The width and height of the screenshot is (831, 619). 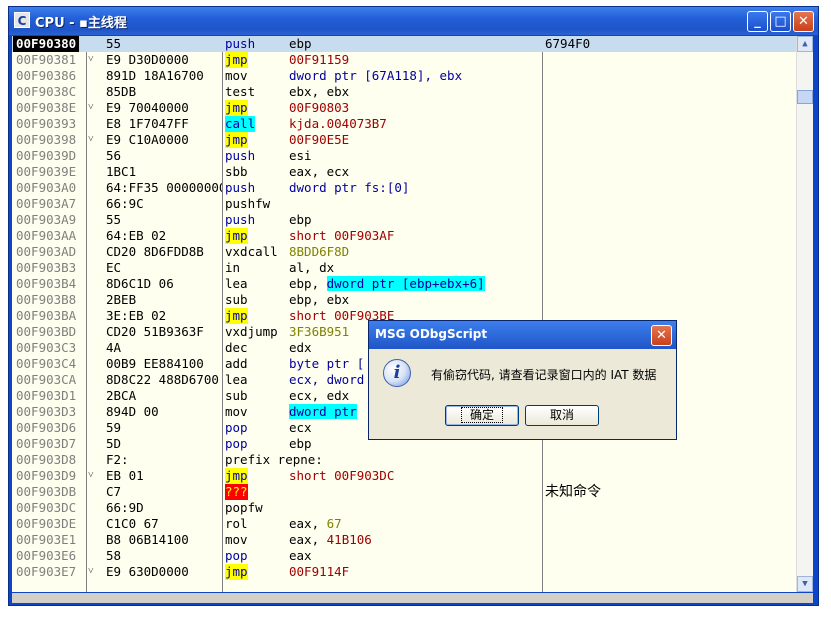 I want to click on disasm-row: 00F903DC 66:9D popfw, so click(x=404, y=508).